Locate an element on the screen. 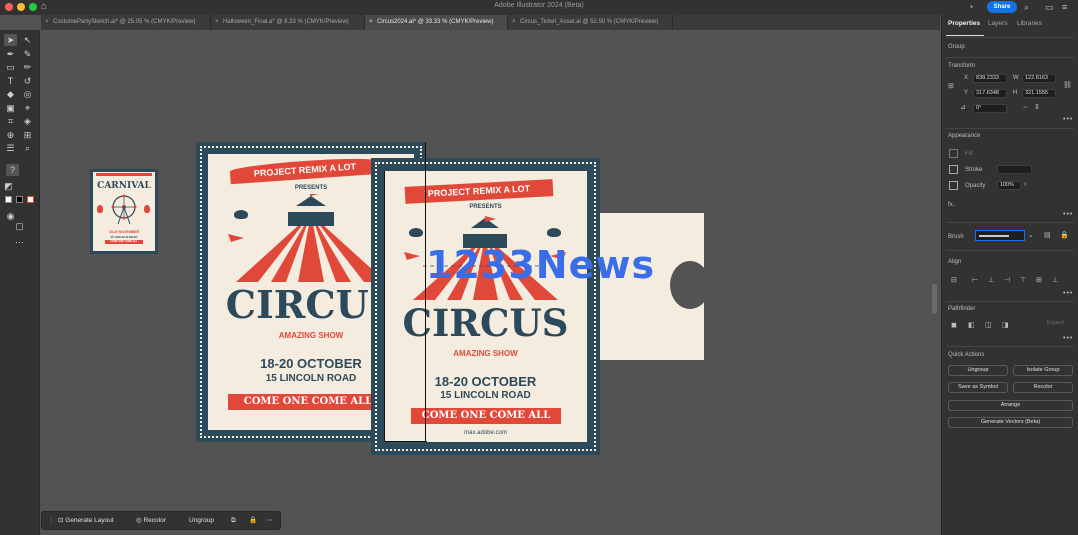 This screenshot has height=535, width=1078. fill-stroke-swatch-icon: ◩ is located at coordinates (8, 186).